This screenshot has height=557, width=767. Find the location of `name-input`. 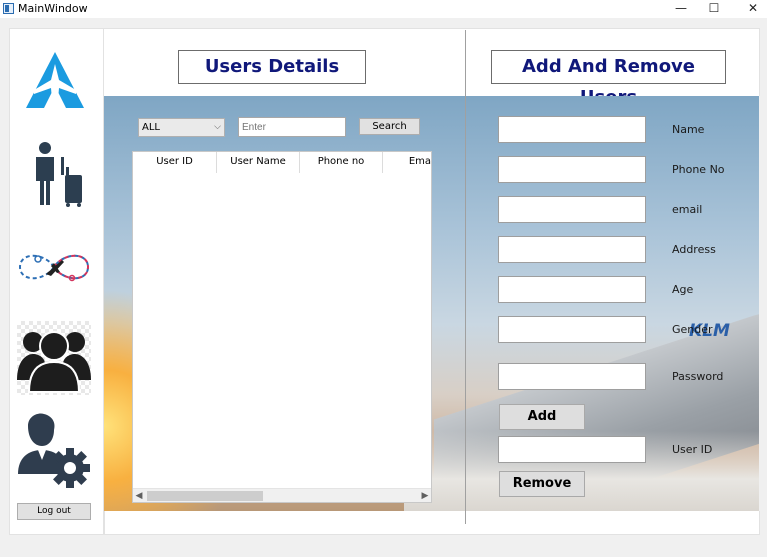

name-input is located at coordinates (572, 129).